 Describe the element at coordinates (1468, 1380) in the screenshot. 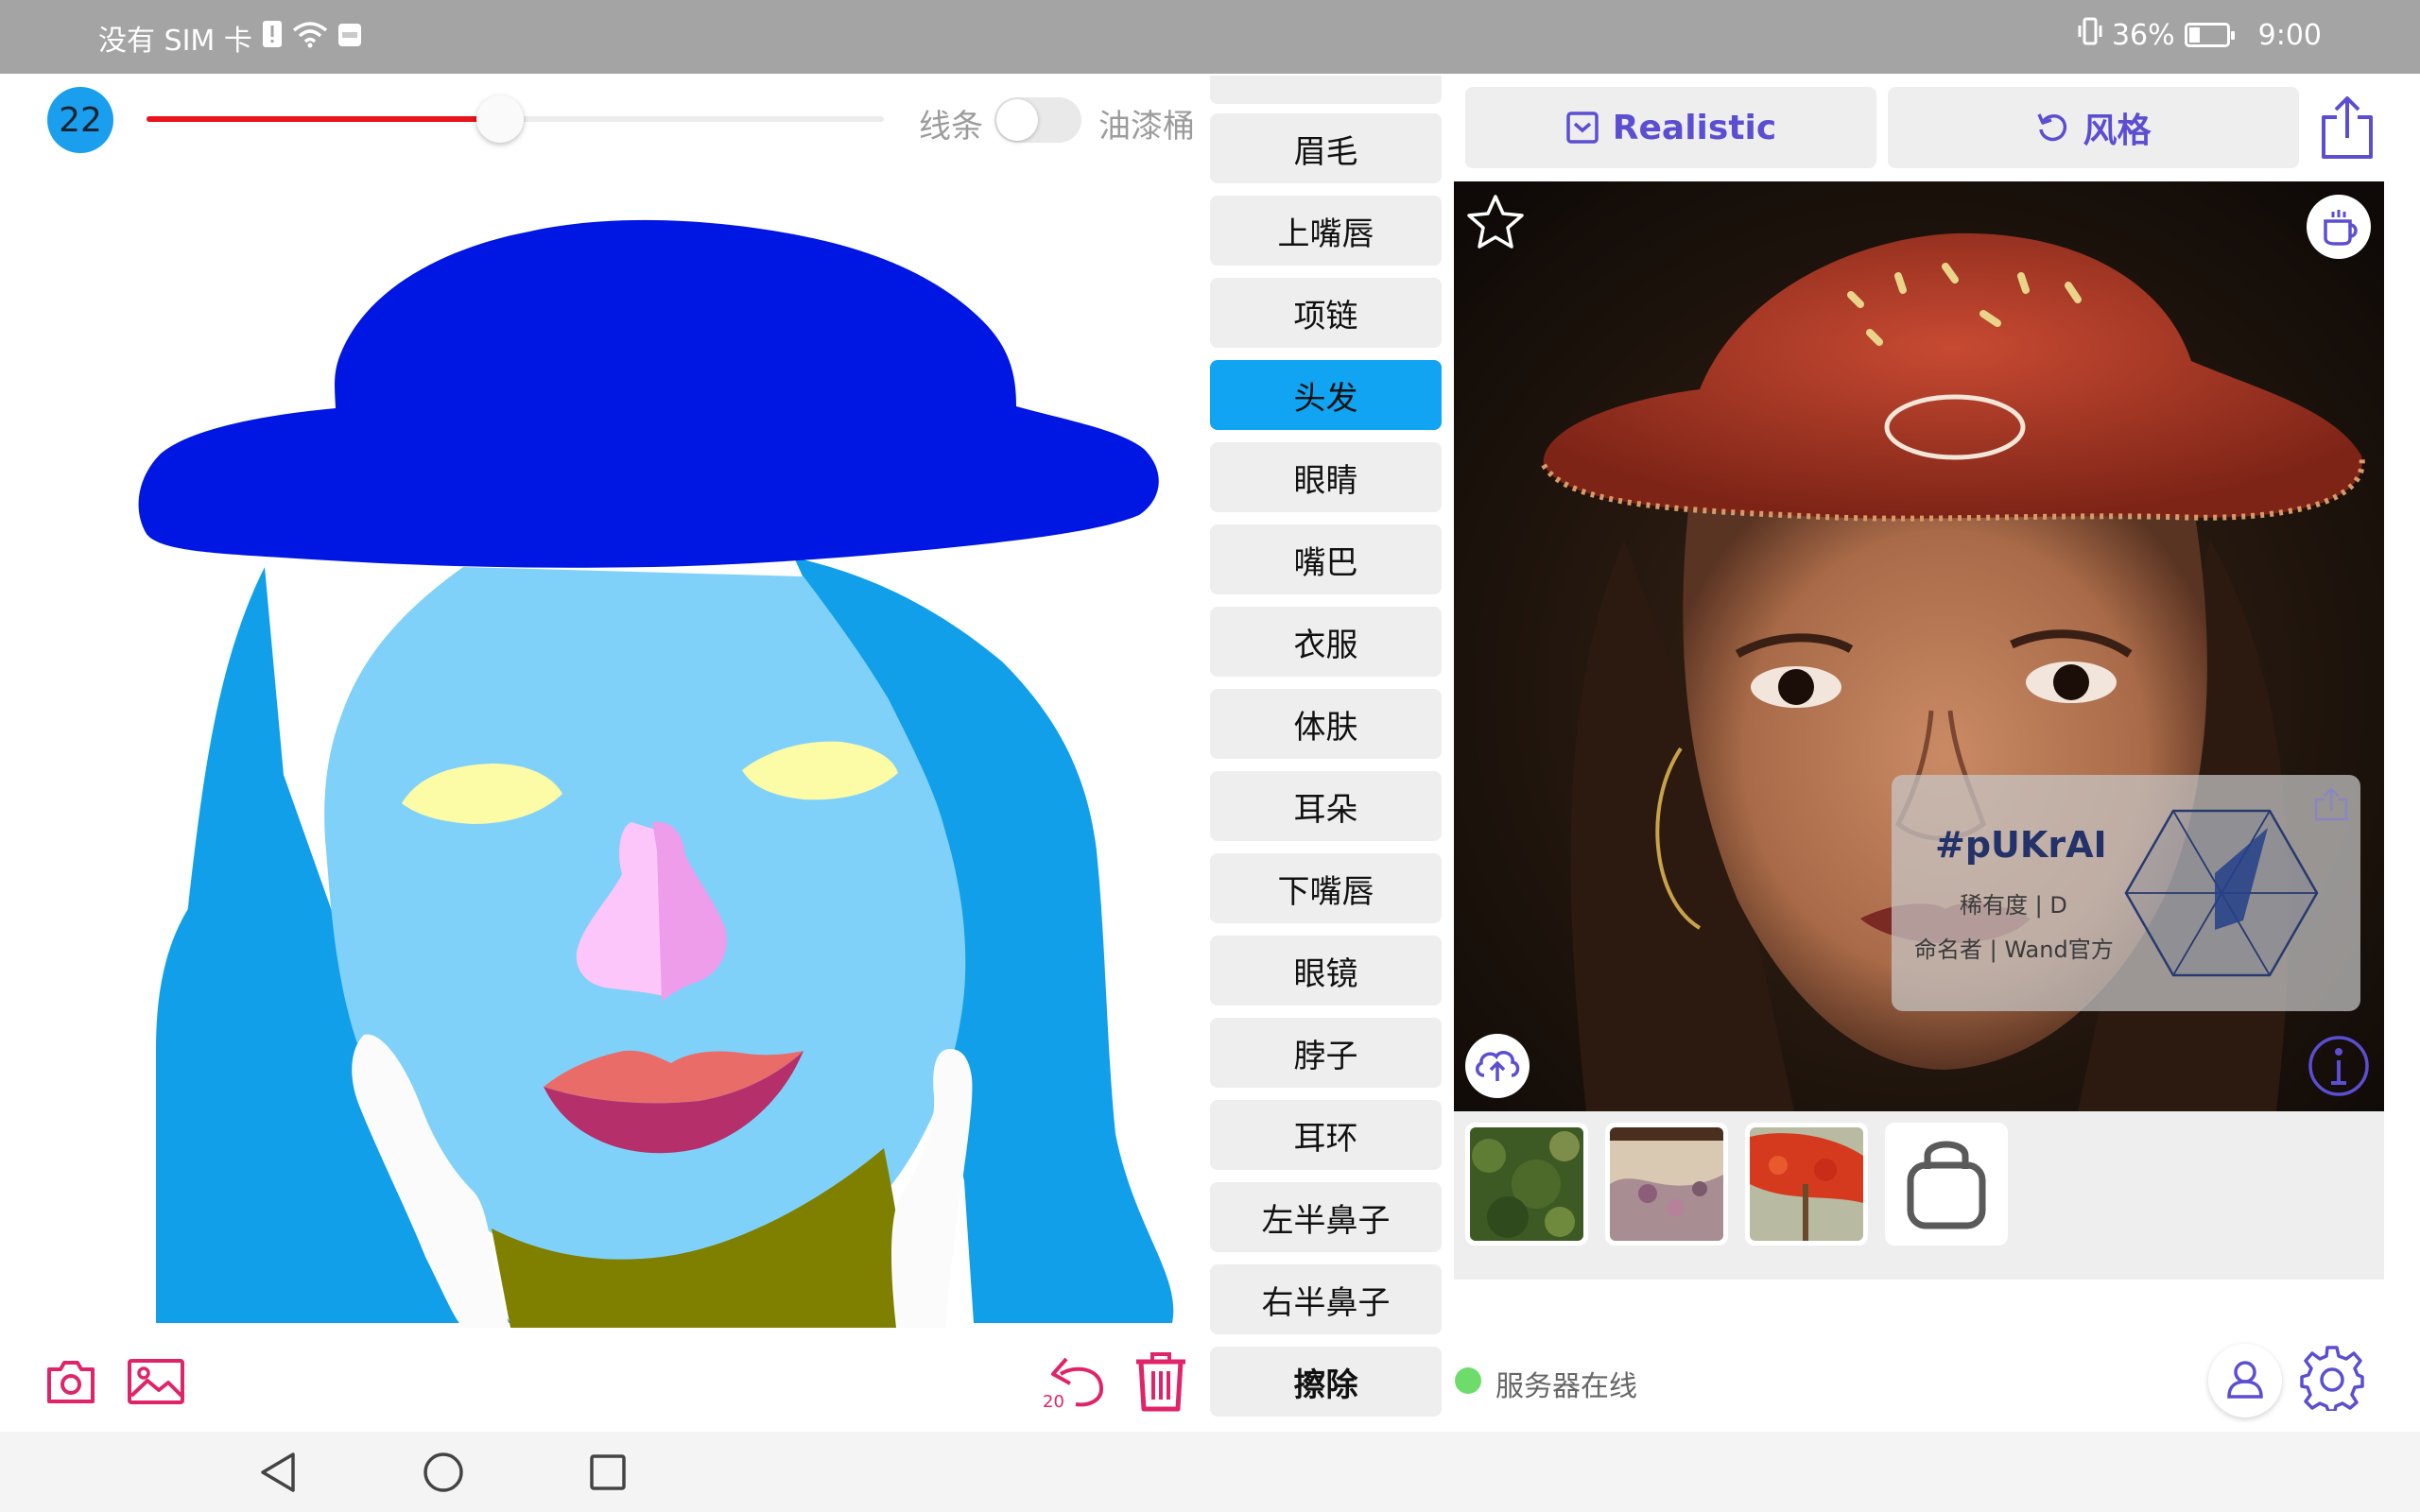

I see `server-status-dot` at that location.